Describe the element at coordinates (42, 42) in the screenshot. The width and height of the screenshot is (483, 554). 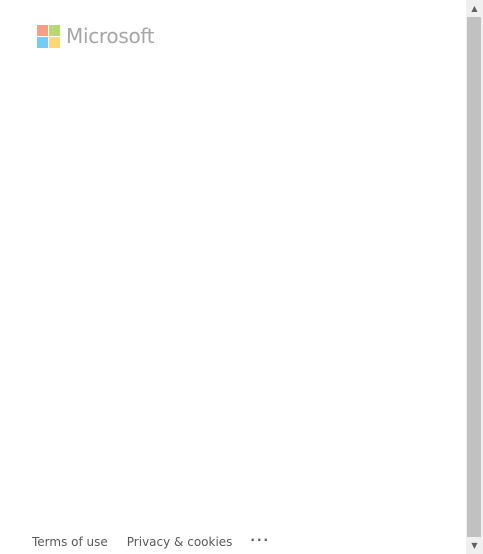
I see `logo-square-blue` at that location.